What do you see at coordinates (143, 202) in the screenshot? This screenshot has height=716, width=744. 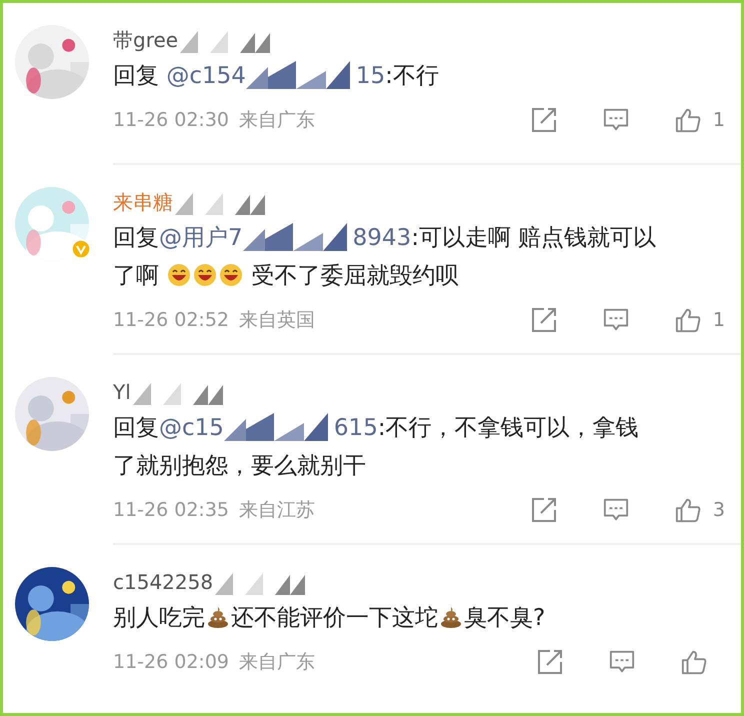 I see `user-name: 来串糖` at bounding box center [143, 202].